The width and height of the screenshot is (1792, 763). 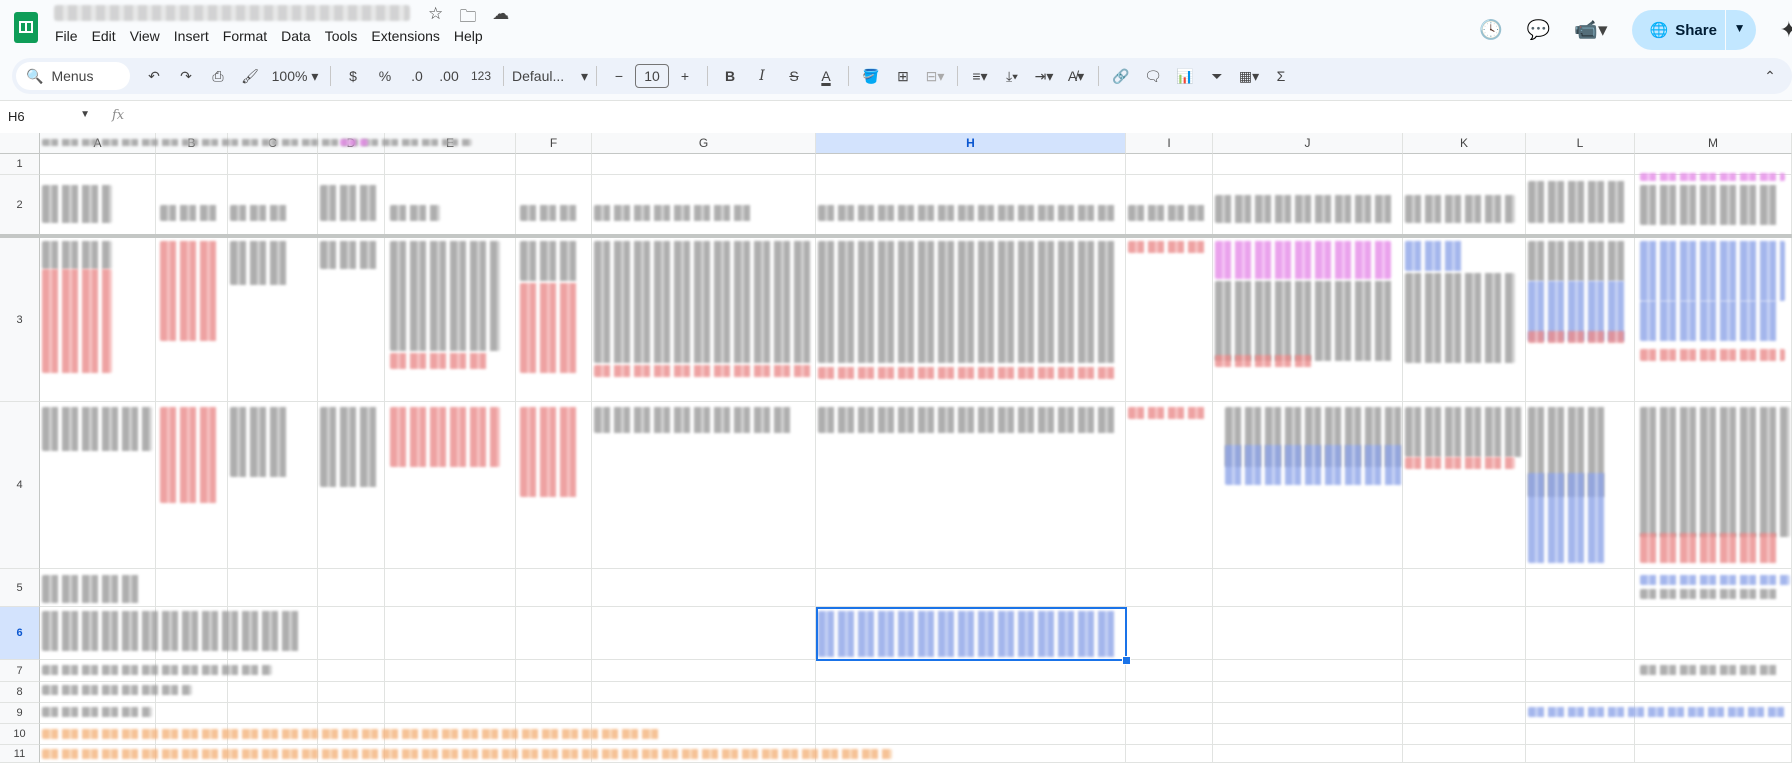 What do you see at coordinates (1740, 28) in the screenshot?
I see `share-dropdown-icon: ▼` at bounding box center [1740, 28].